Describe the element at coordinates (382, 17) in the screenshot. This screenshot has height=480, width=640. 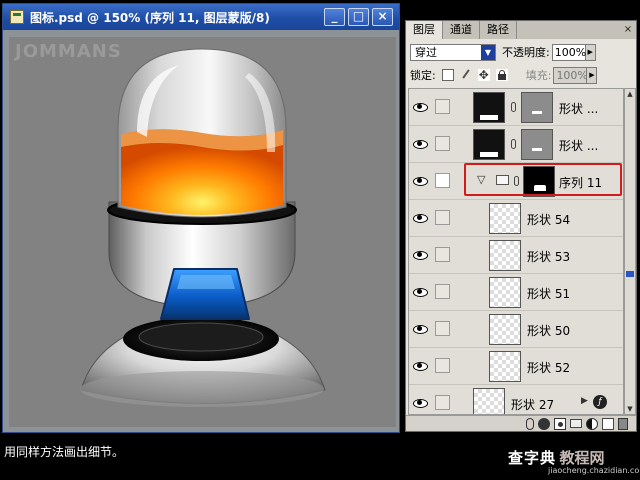
I see `close-button: ×` at that location.